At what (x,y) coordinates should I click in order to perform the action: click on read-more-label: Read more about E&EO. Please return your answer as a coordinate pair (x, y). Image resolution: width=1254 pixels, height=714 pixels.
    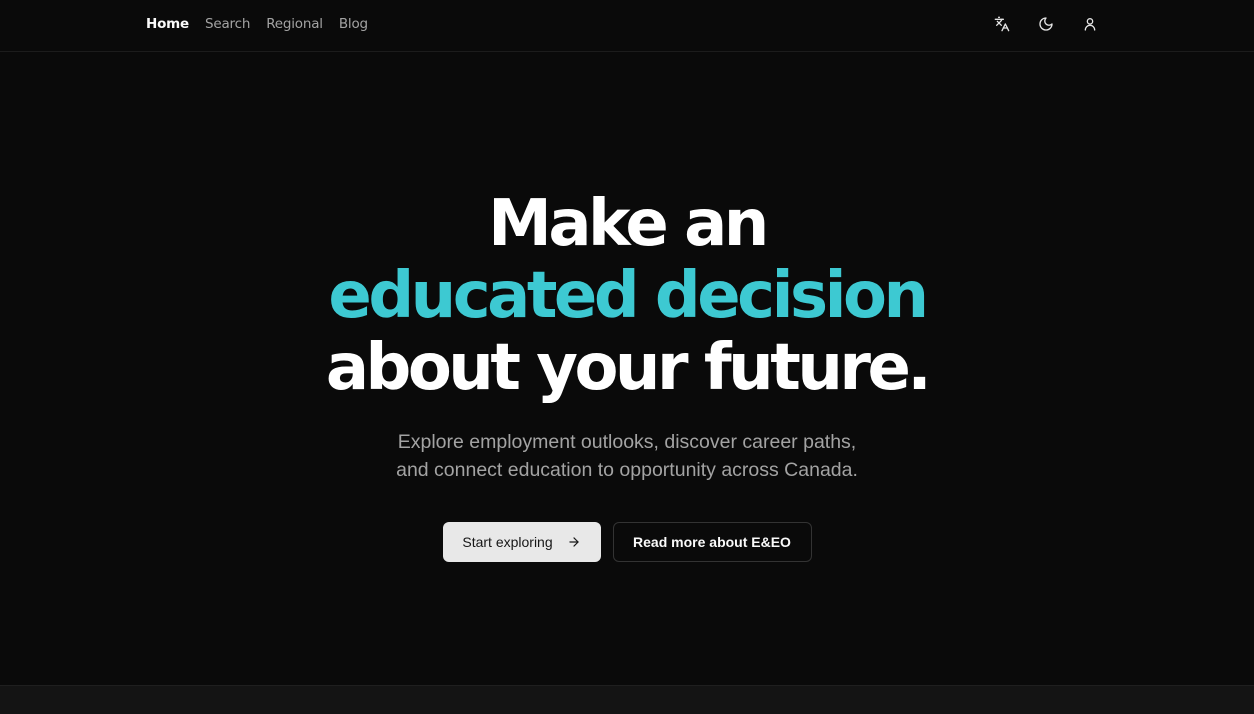
    Looking at the image, I should click on (712, 542).